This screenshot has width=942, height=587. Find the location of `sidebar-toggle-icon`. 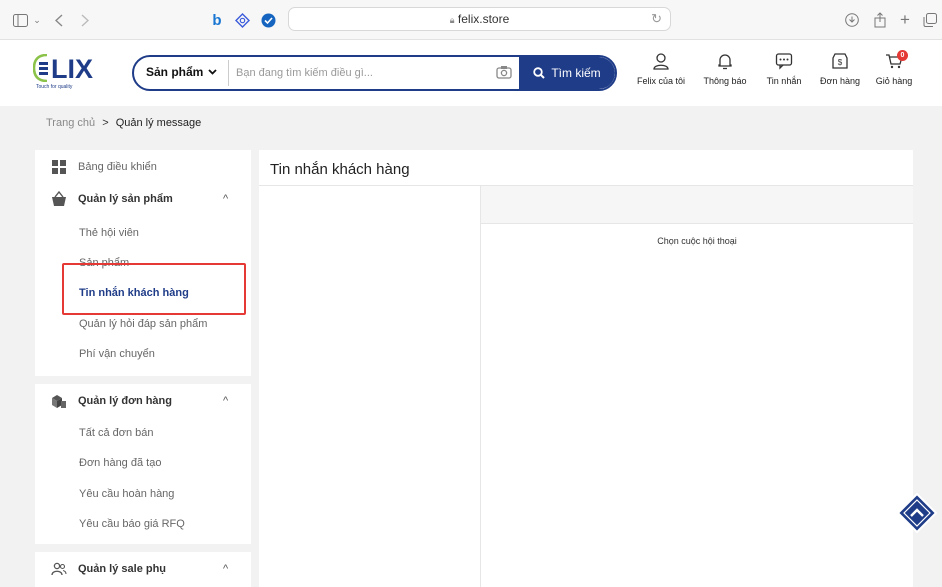

sidebar-toggle-icon is located at coordinates (20, 20).